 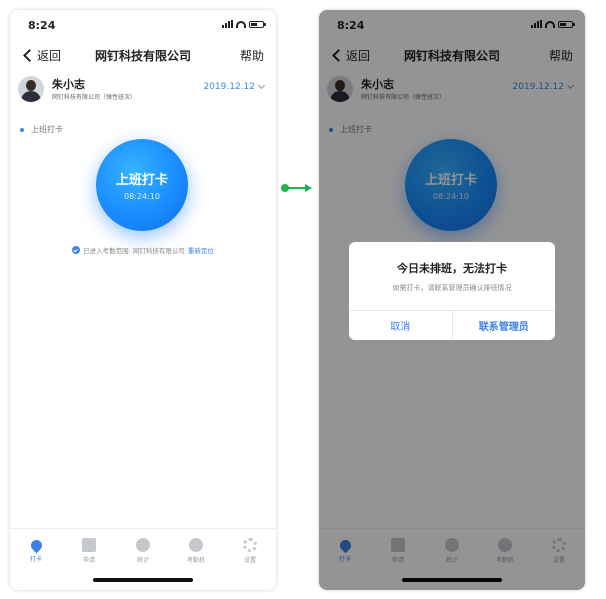 What do you see at coordinates (36, 545) in the screenshot?
I see `location-pin-icon` at bounding box center [36, 545].